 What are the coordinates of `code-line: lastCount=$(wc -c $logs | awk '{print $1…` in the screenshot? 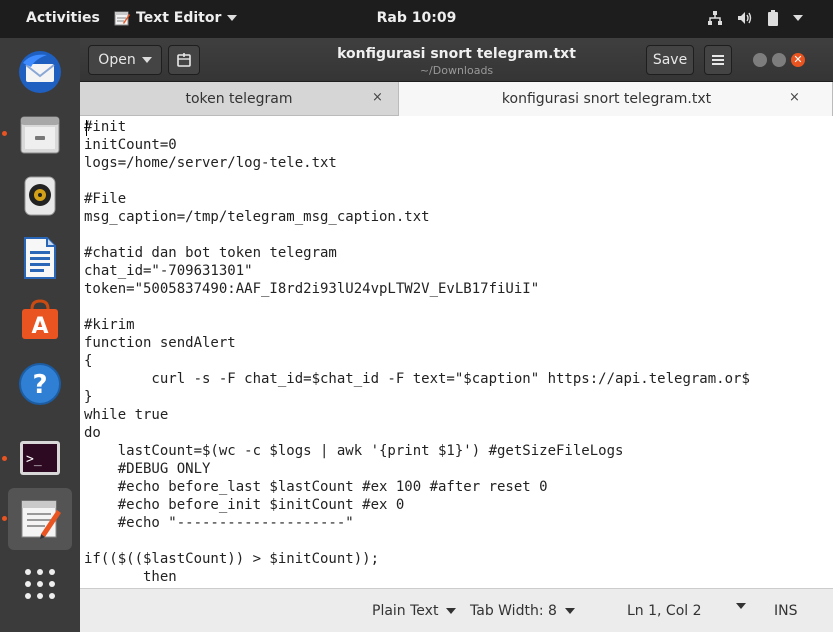 It's located at (354, 451).